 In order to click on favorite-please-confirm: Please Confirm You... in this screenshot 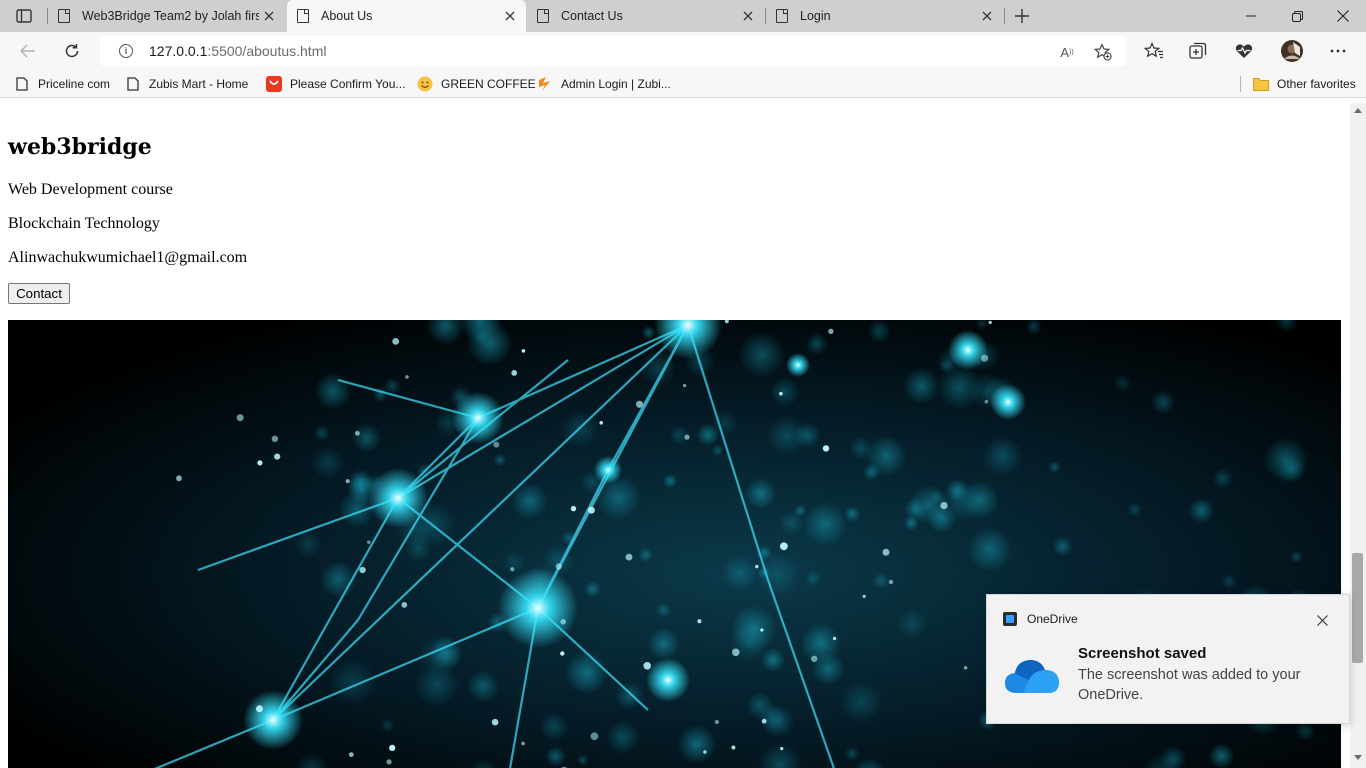, I will do `click(335, 84)`.